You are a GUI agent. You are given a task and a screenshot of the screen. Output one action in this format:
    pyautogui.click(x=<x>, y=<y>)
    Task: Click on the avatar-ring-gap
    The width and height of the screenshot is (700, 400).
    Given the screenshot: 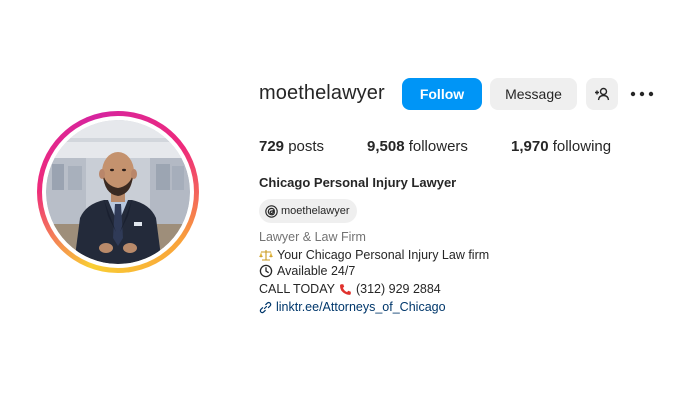 What is the action you would take?
    pyautogui.click(x=118, y=192)
    